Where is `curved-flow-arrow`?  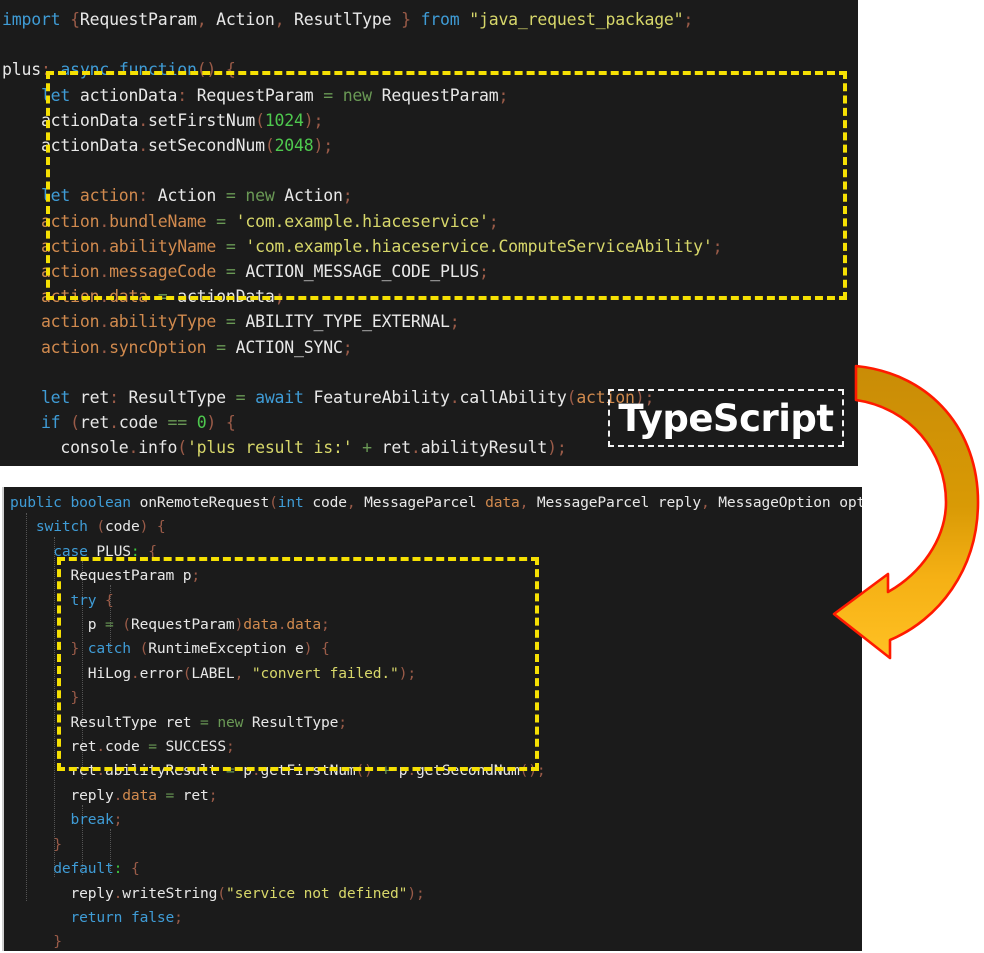 curved-flow-arrow is located at coordinates (906, 512).